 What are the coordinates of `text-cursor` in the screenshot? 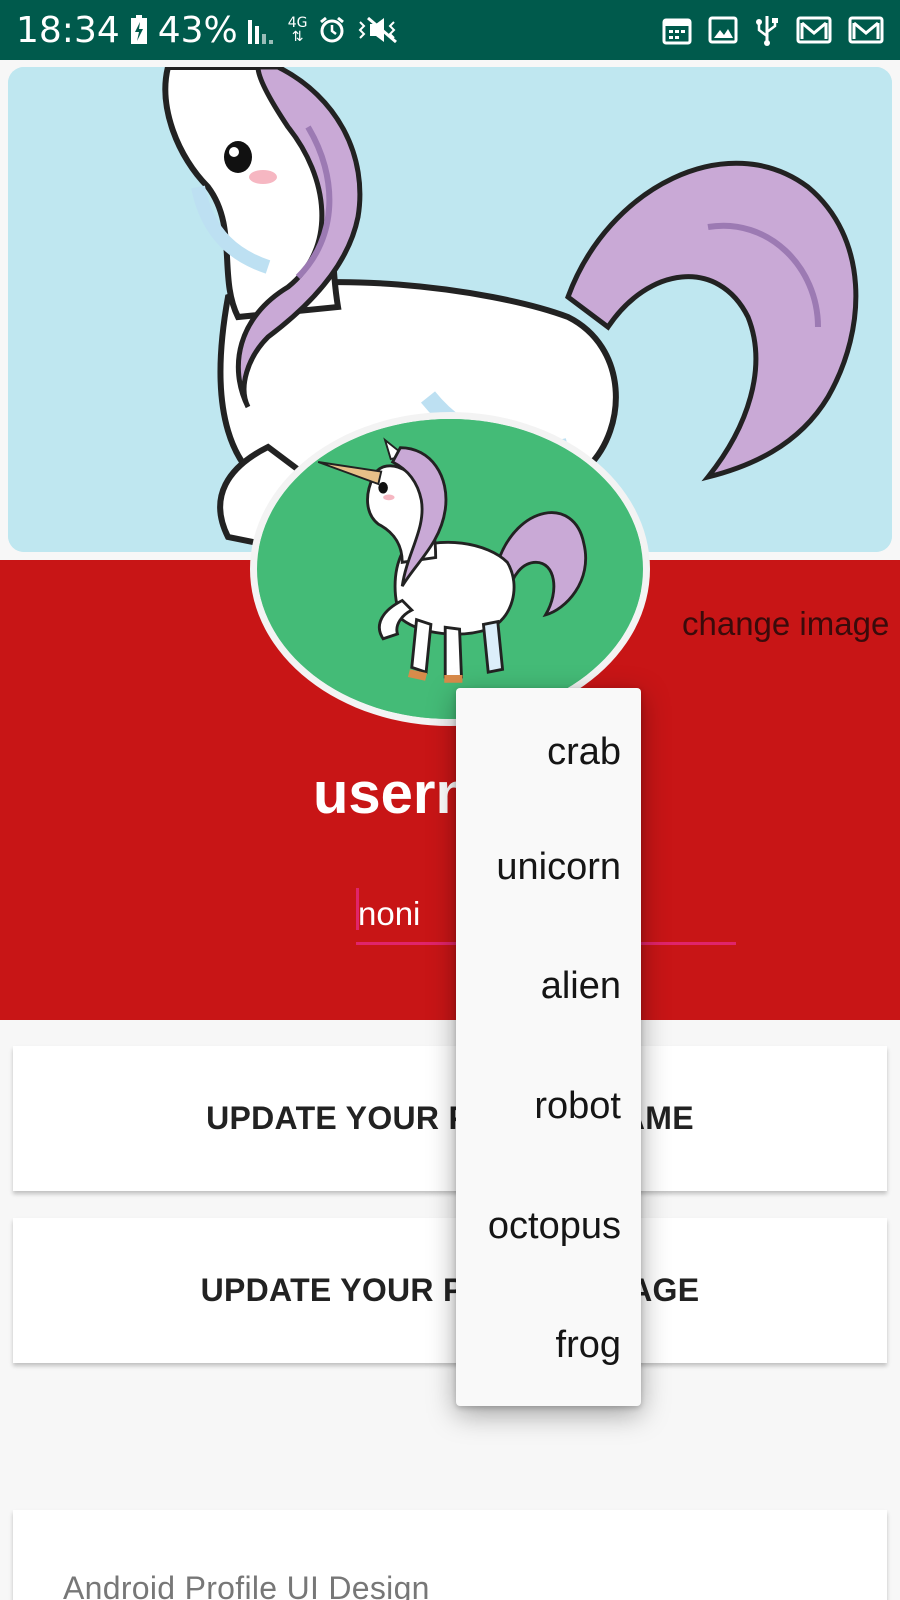 It's located at (357, 909).